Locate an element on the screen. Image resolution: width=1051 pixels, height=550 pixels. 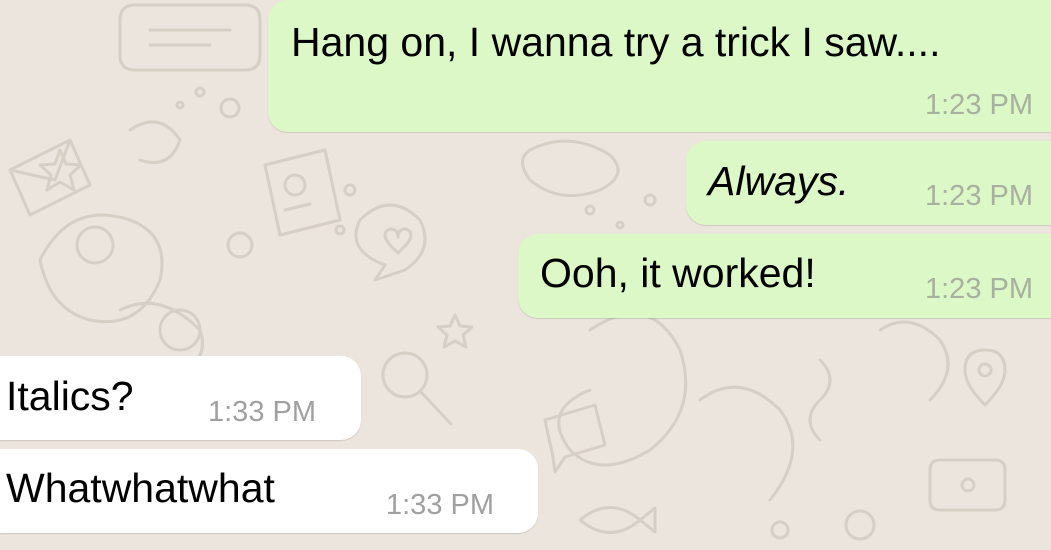
message-bubble-outgoing: Ooh, it worked! 1:23 PM is located at coordinates (784, 276).